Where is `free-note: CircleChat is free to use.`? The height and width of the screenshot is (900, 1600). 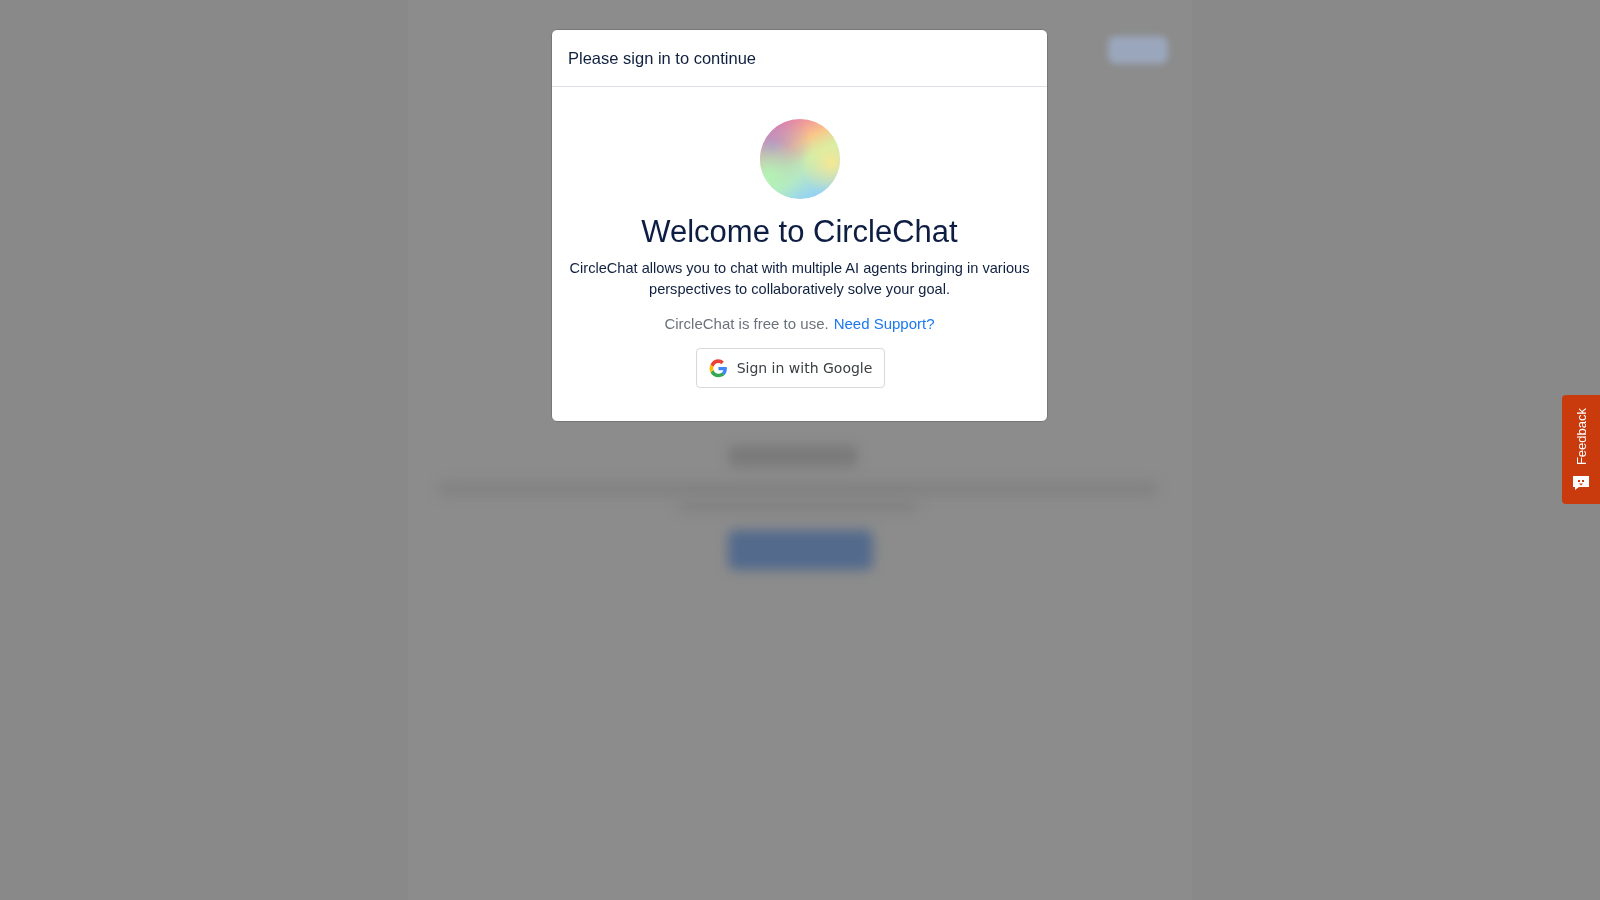 free-note: CircleChat is free to use. is located at coordinates (746, 324).